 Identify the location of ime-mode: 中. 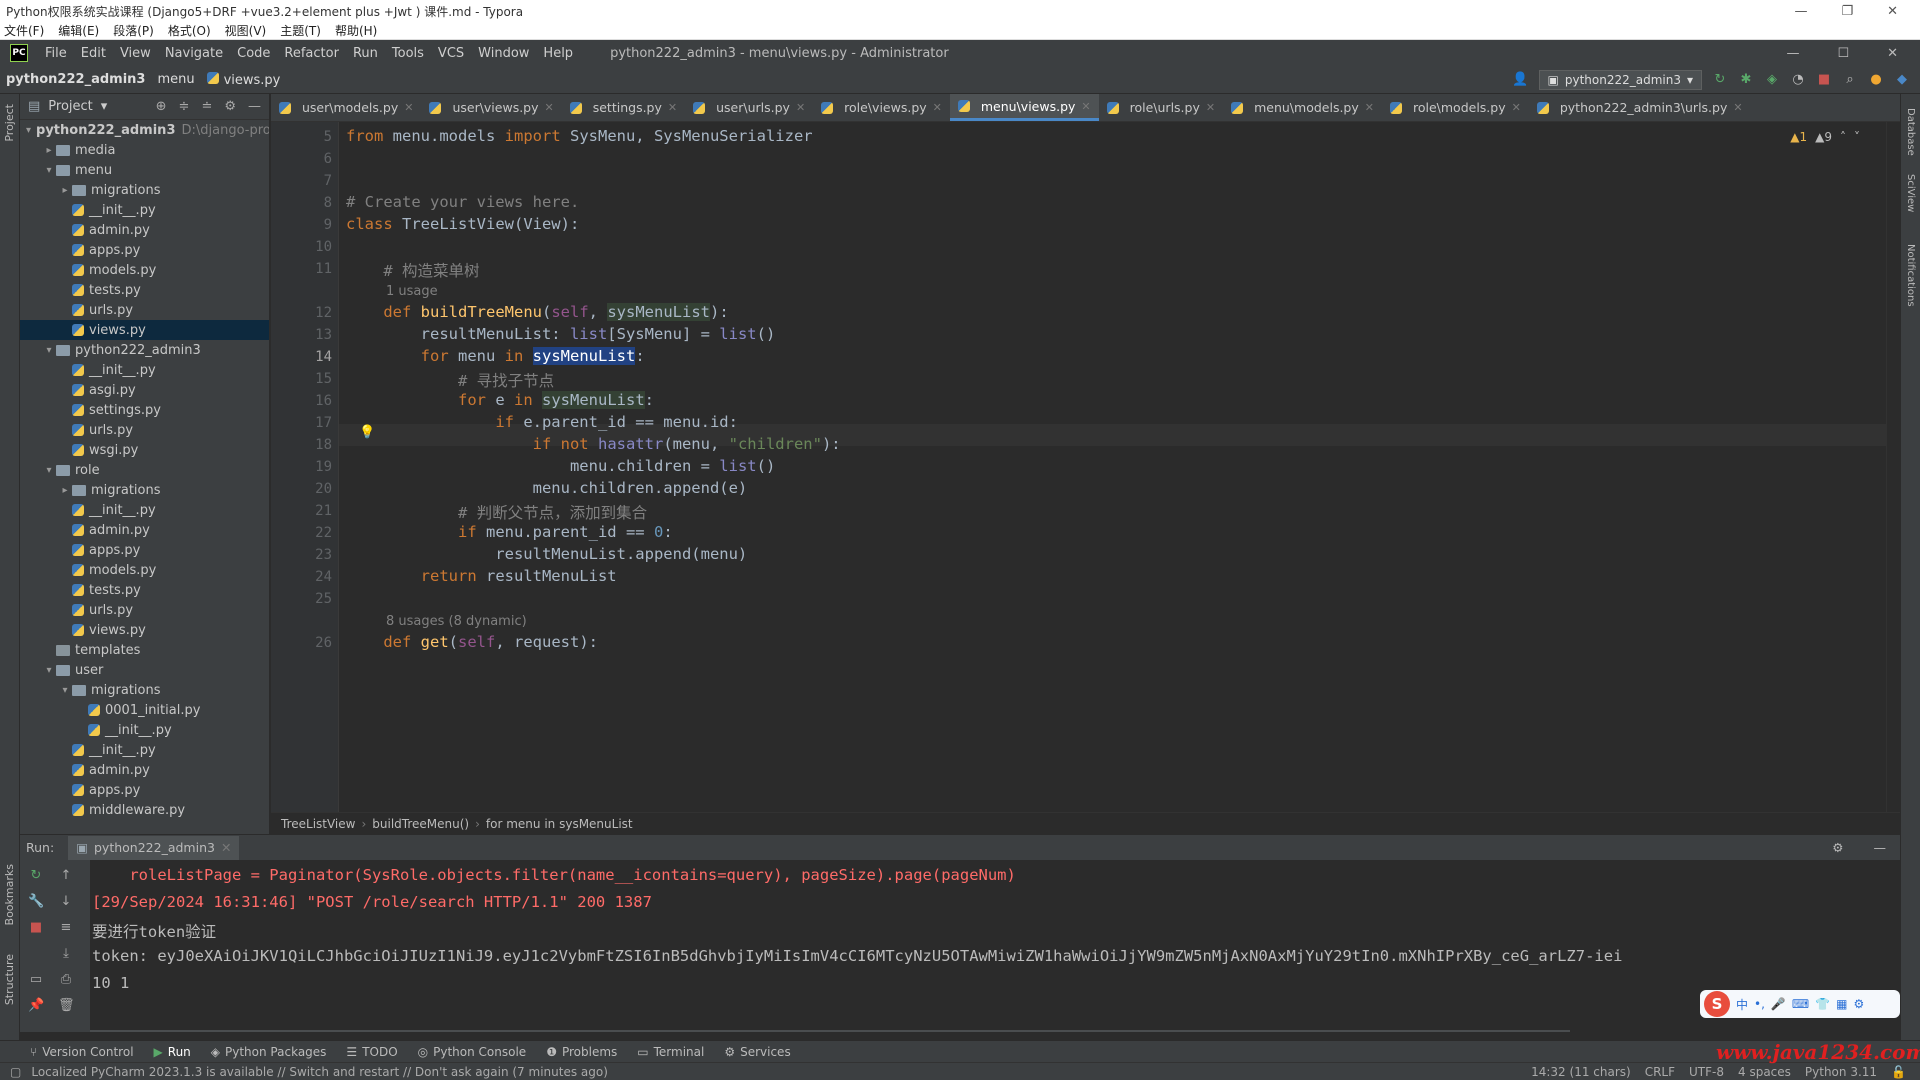
(1742, 1004).